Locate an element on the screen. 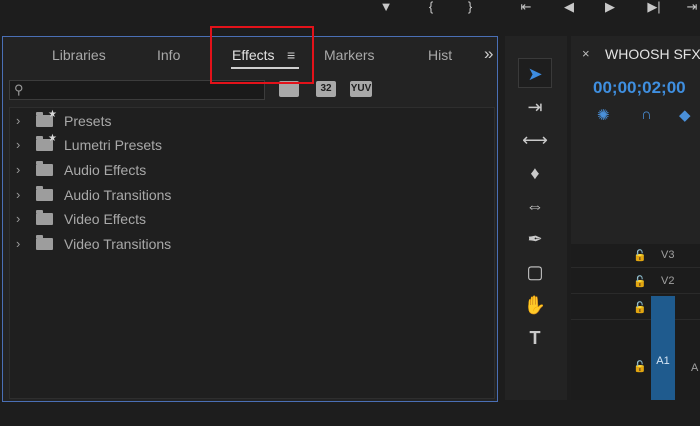 Image resolution: width=700 pixels, height=426 pixels. search-icon: ⚲ is located at coordinates (19, 89).